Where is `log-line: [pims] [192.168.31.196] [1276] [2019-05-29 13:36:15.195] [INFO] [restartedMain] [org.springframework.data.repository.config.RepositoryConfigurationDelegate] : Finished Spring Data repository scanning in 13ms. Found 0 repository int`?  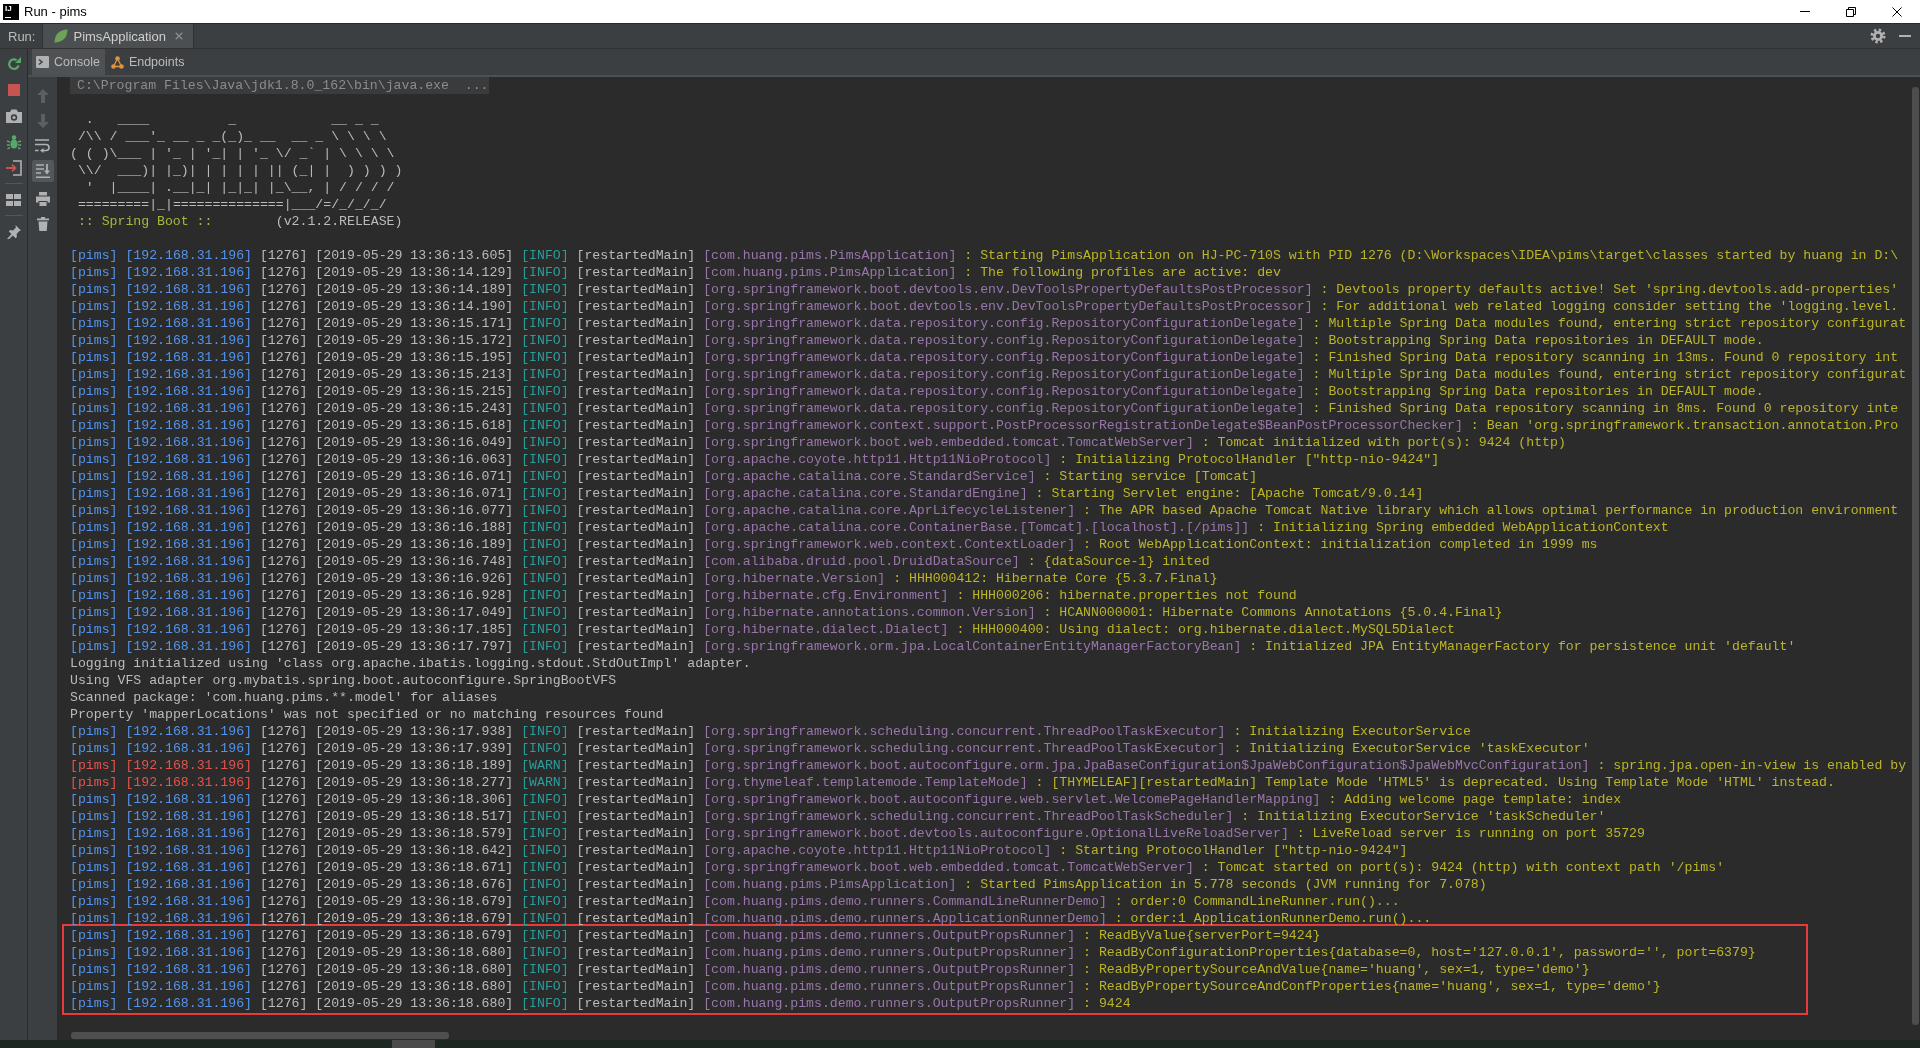
log-line: [pims] [192.168.31.196] [1276] [2019-05-29 13:36:15.195] [INFO] [restartedMain] [org.springframework.data.repository.config.RepositoryConfigurationDelegate] : Finished Spring Data repository scanning in 13ms. Found 0 repository int is located at coordinates (985, 357).